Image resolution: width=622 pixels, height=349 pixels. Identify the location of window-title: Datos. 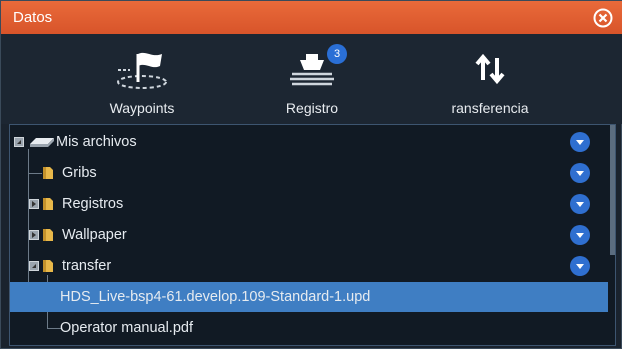
(33, 17).